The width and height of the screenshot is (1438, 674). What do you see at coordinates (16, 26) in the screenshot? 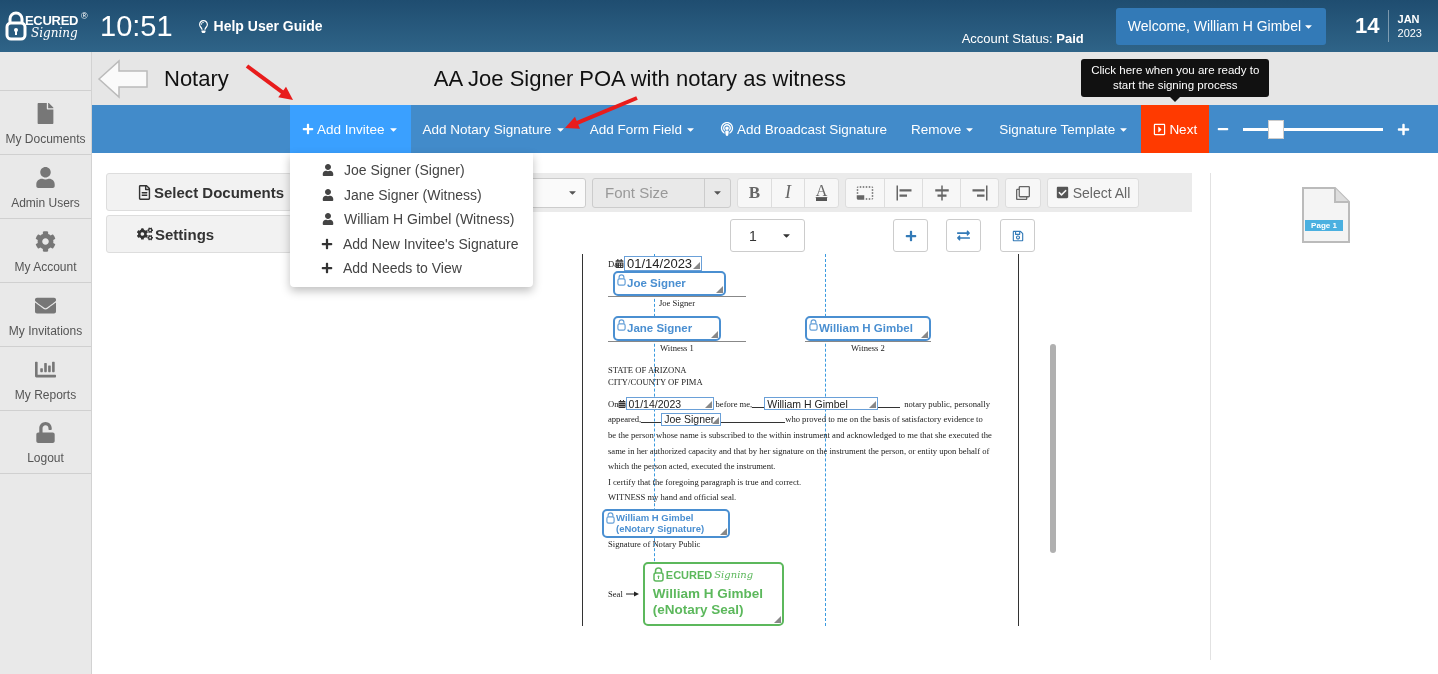
I see `logo-icon` at bounding box center [16, 26].